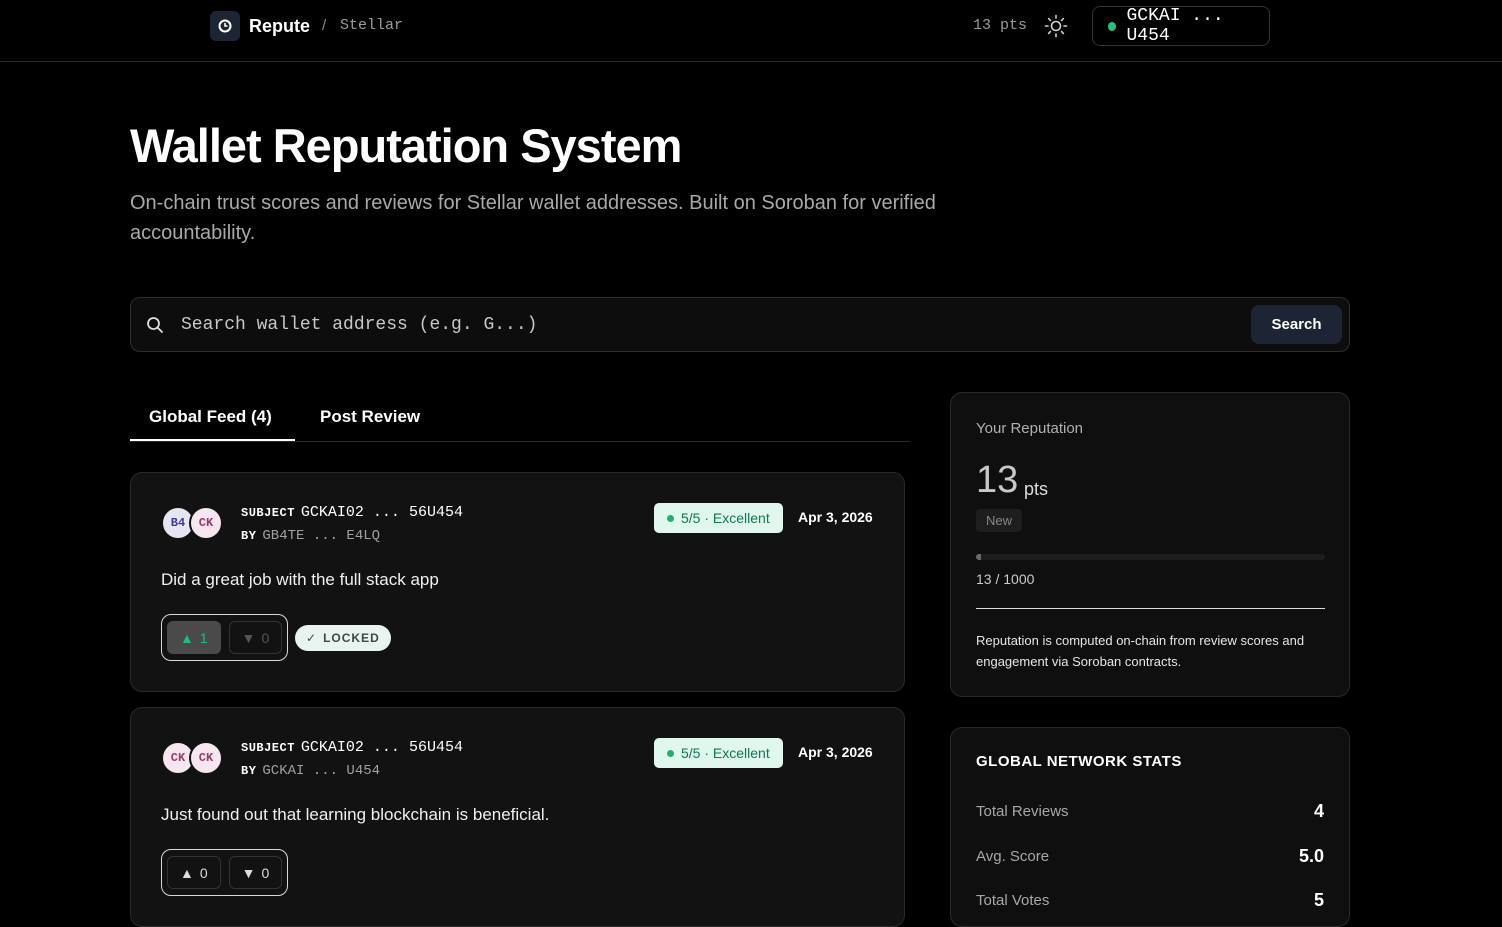 Image resolution: width=1502 pixels, height=927 pixels. I want to click on stat-label: Total Votes, so click(1013, 900).